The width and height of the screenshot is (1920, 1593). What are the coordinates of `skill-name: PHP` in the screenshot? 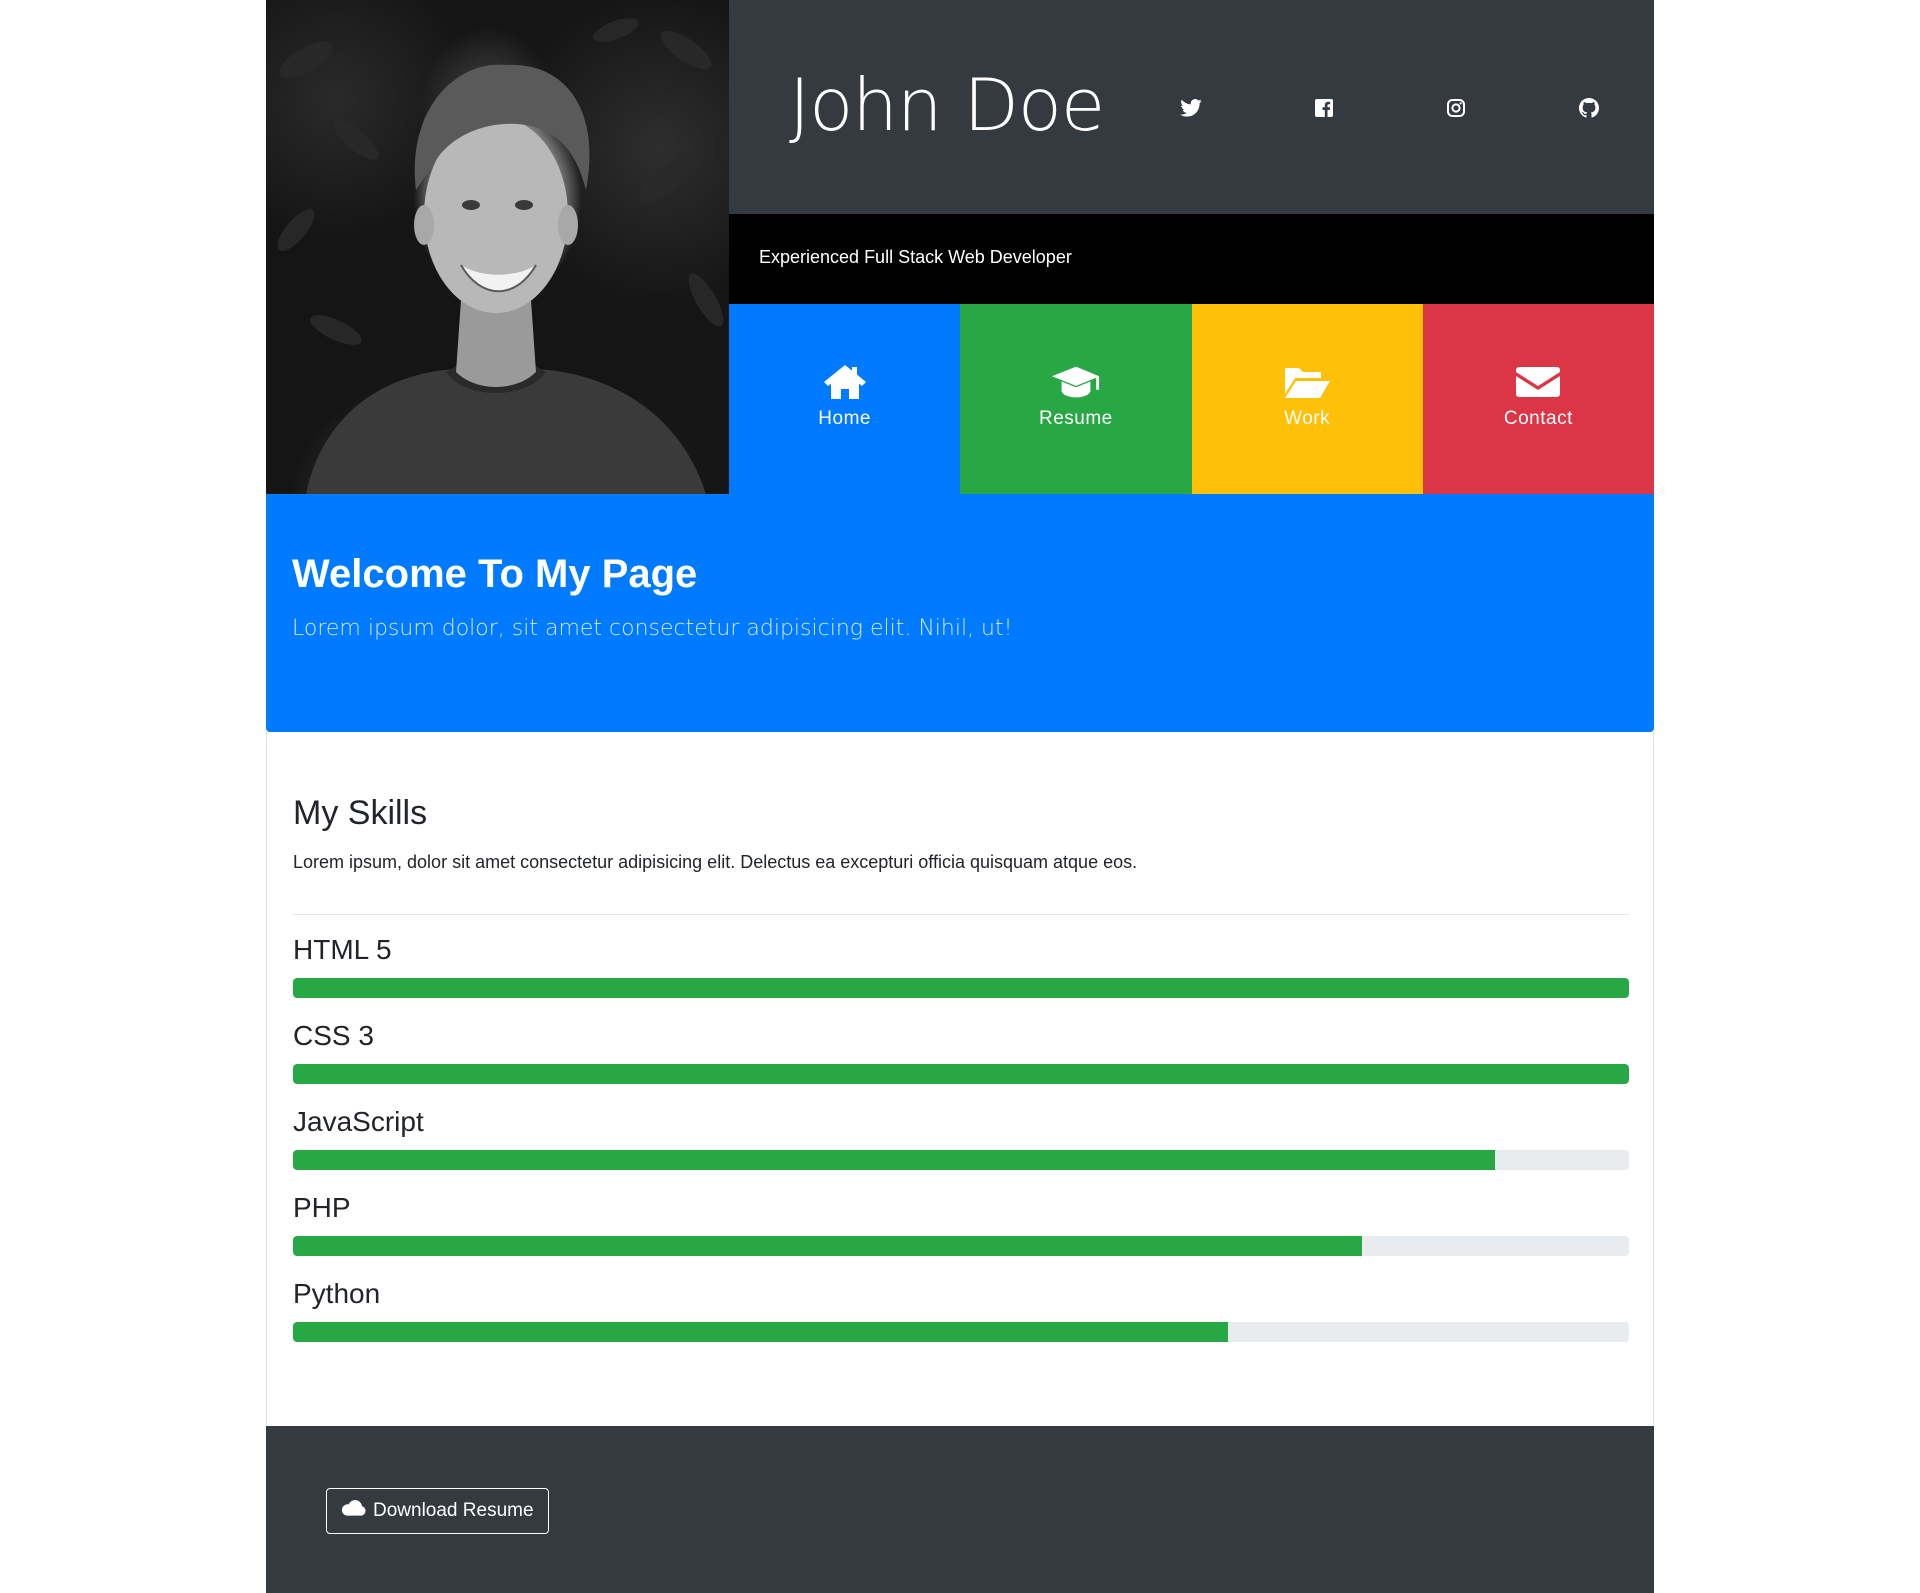 It's located at (322, 1207).